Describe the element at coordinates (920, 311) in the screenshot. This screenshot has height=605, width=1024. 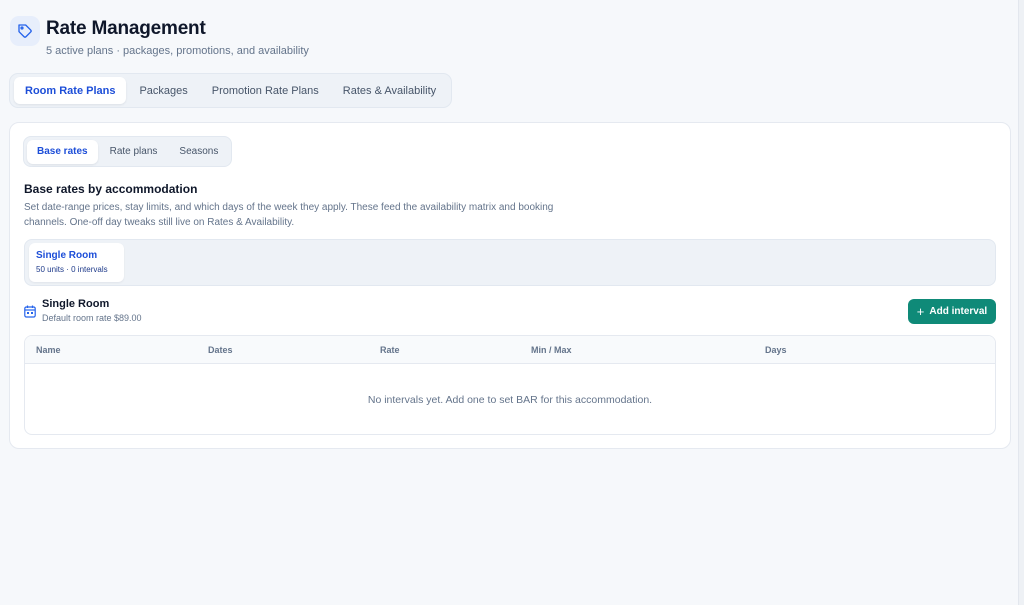
I see `plus-icon: +` at that location.